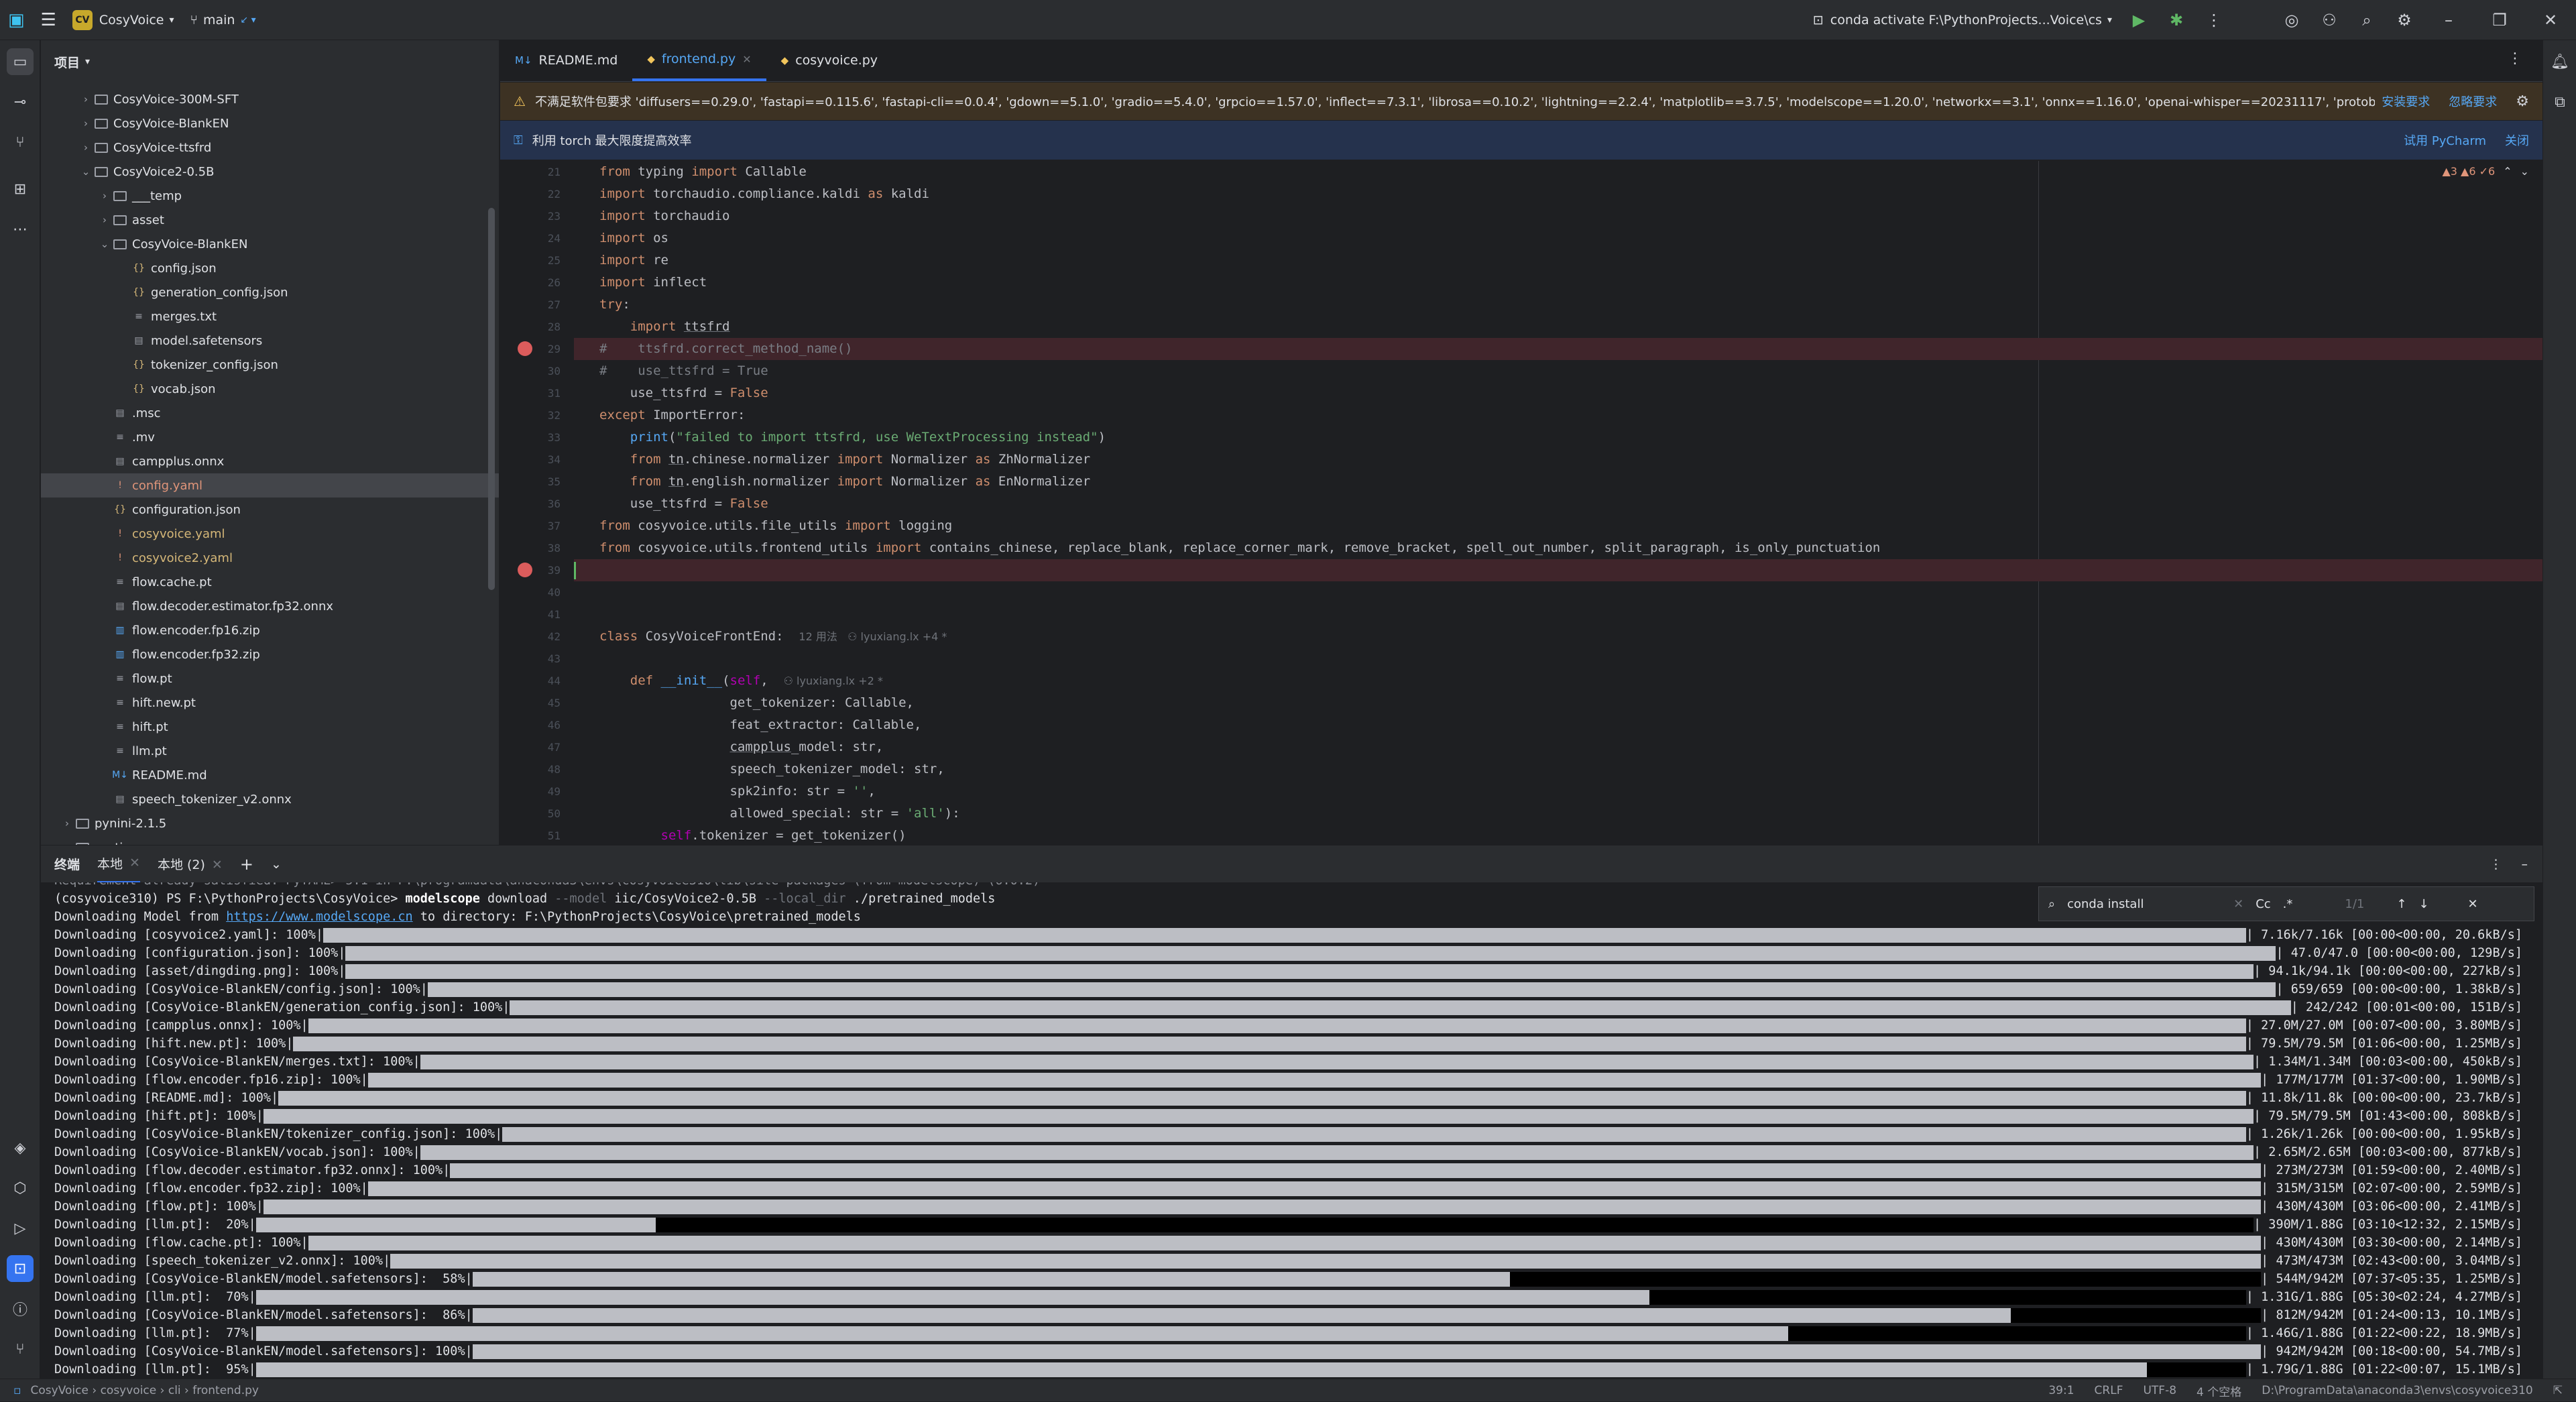  What do you see at coordinates (2525, 865) in the screenshot?
I see `hide-panel-icon: –` at bounding box center [2525, 865].